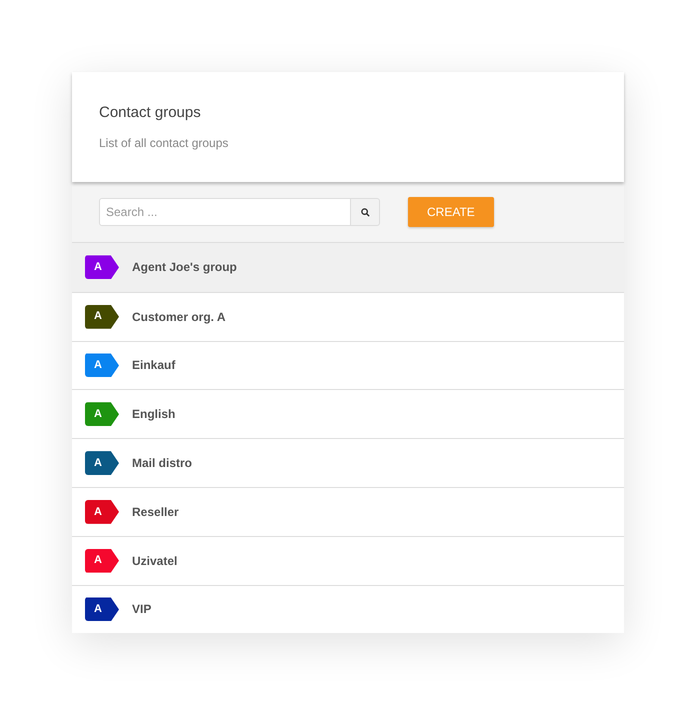 This screenshot has width=696, height=706. Describe the element at coordinates (154, 365) in the screenshot. I see `group-name: Einkauf` at that location.